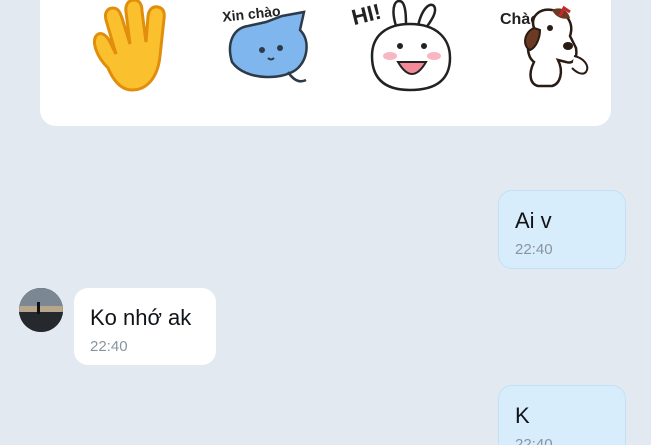 This screenshot has height=445, width=651. I want to click on cat-xin-chao-sticker: Xin chào, so click(267, 46).